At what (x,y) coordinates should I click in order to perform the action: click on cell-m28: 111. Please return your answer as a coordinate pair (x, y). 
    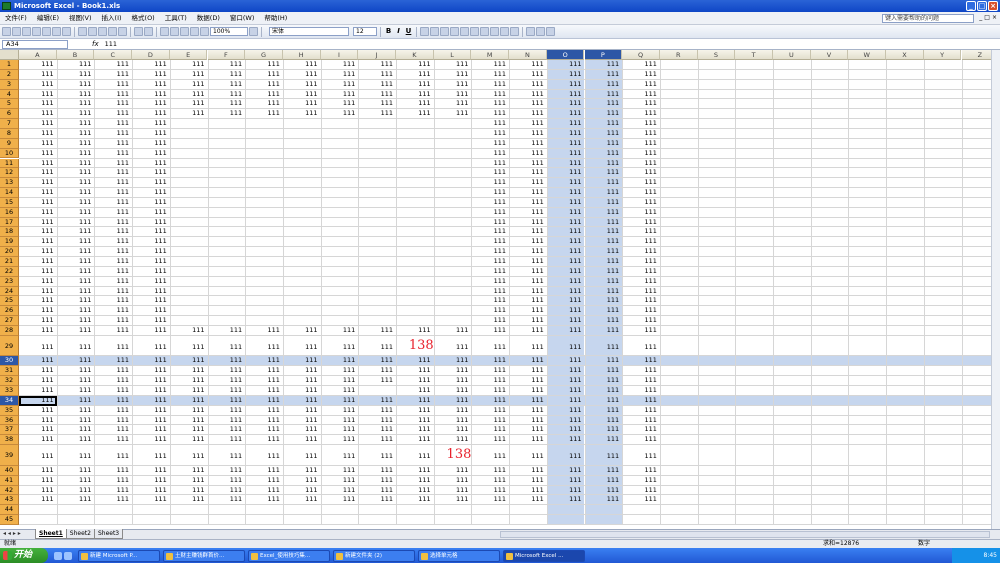
    Looking at the image, I should click on (490, 331).